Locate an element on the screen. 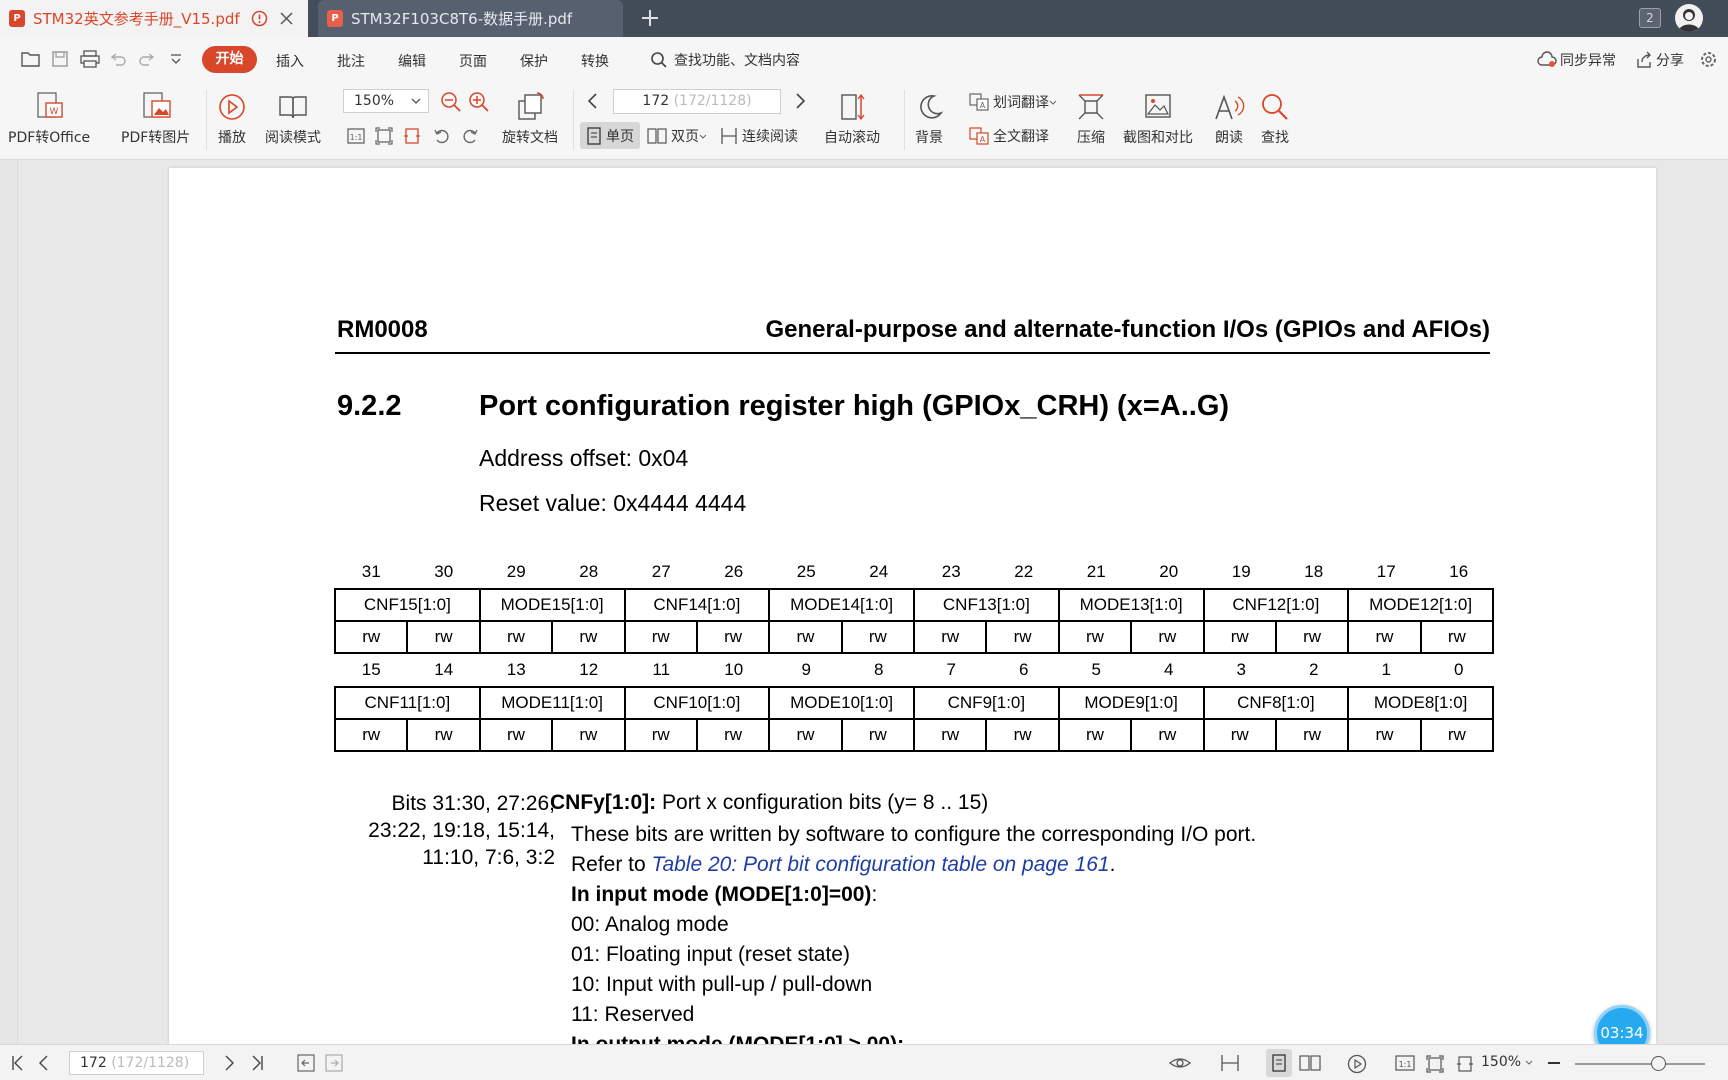  zoom-slider-track is located at coordinates (1640, 1064).